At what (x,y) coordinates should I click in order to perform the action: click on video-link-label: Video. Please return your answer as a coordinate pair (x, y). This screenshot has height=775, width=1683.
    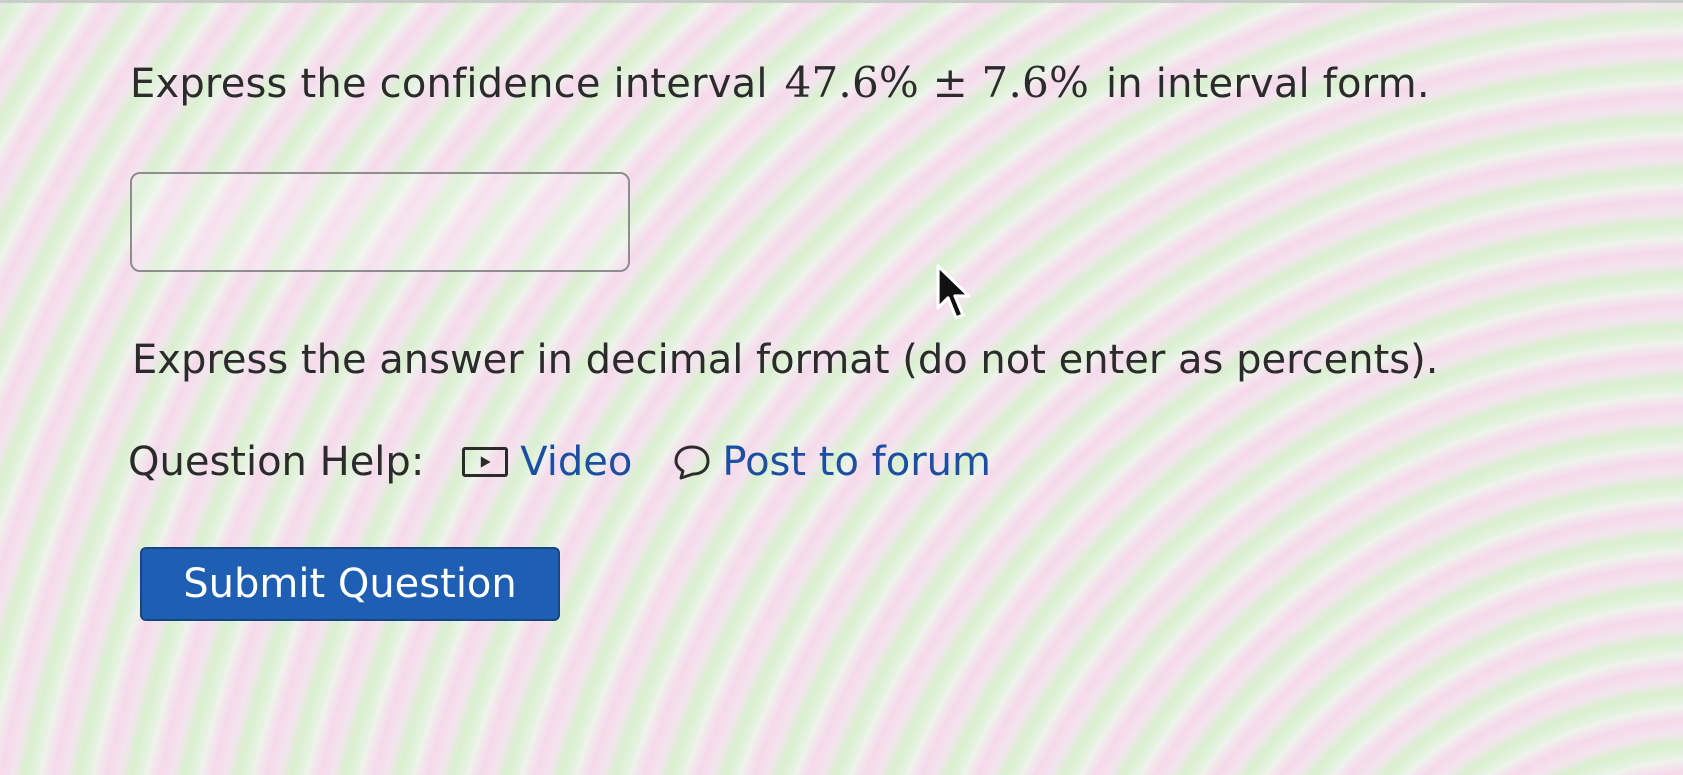
    Looking at the image, I should click on (576, 462).